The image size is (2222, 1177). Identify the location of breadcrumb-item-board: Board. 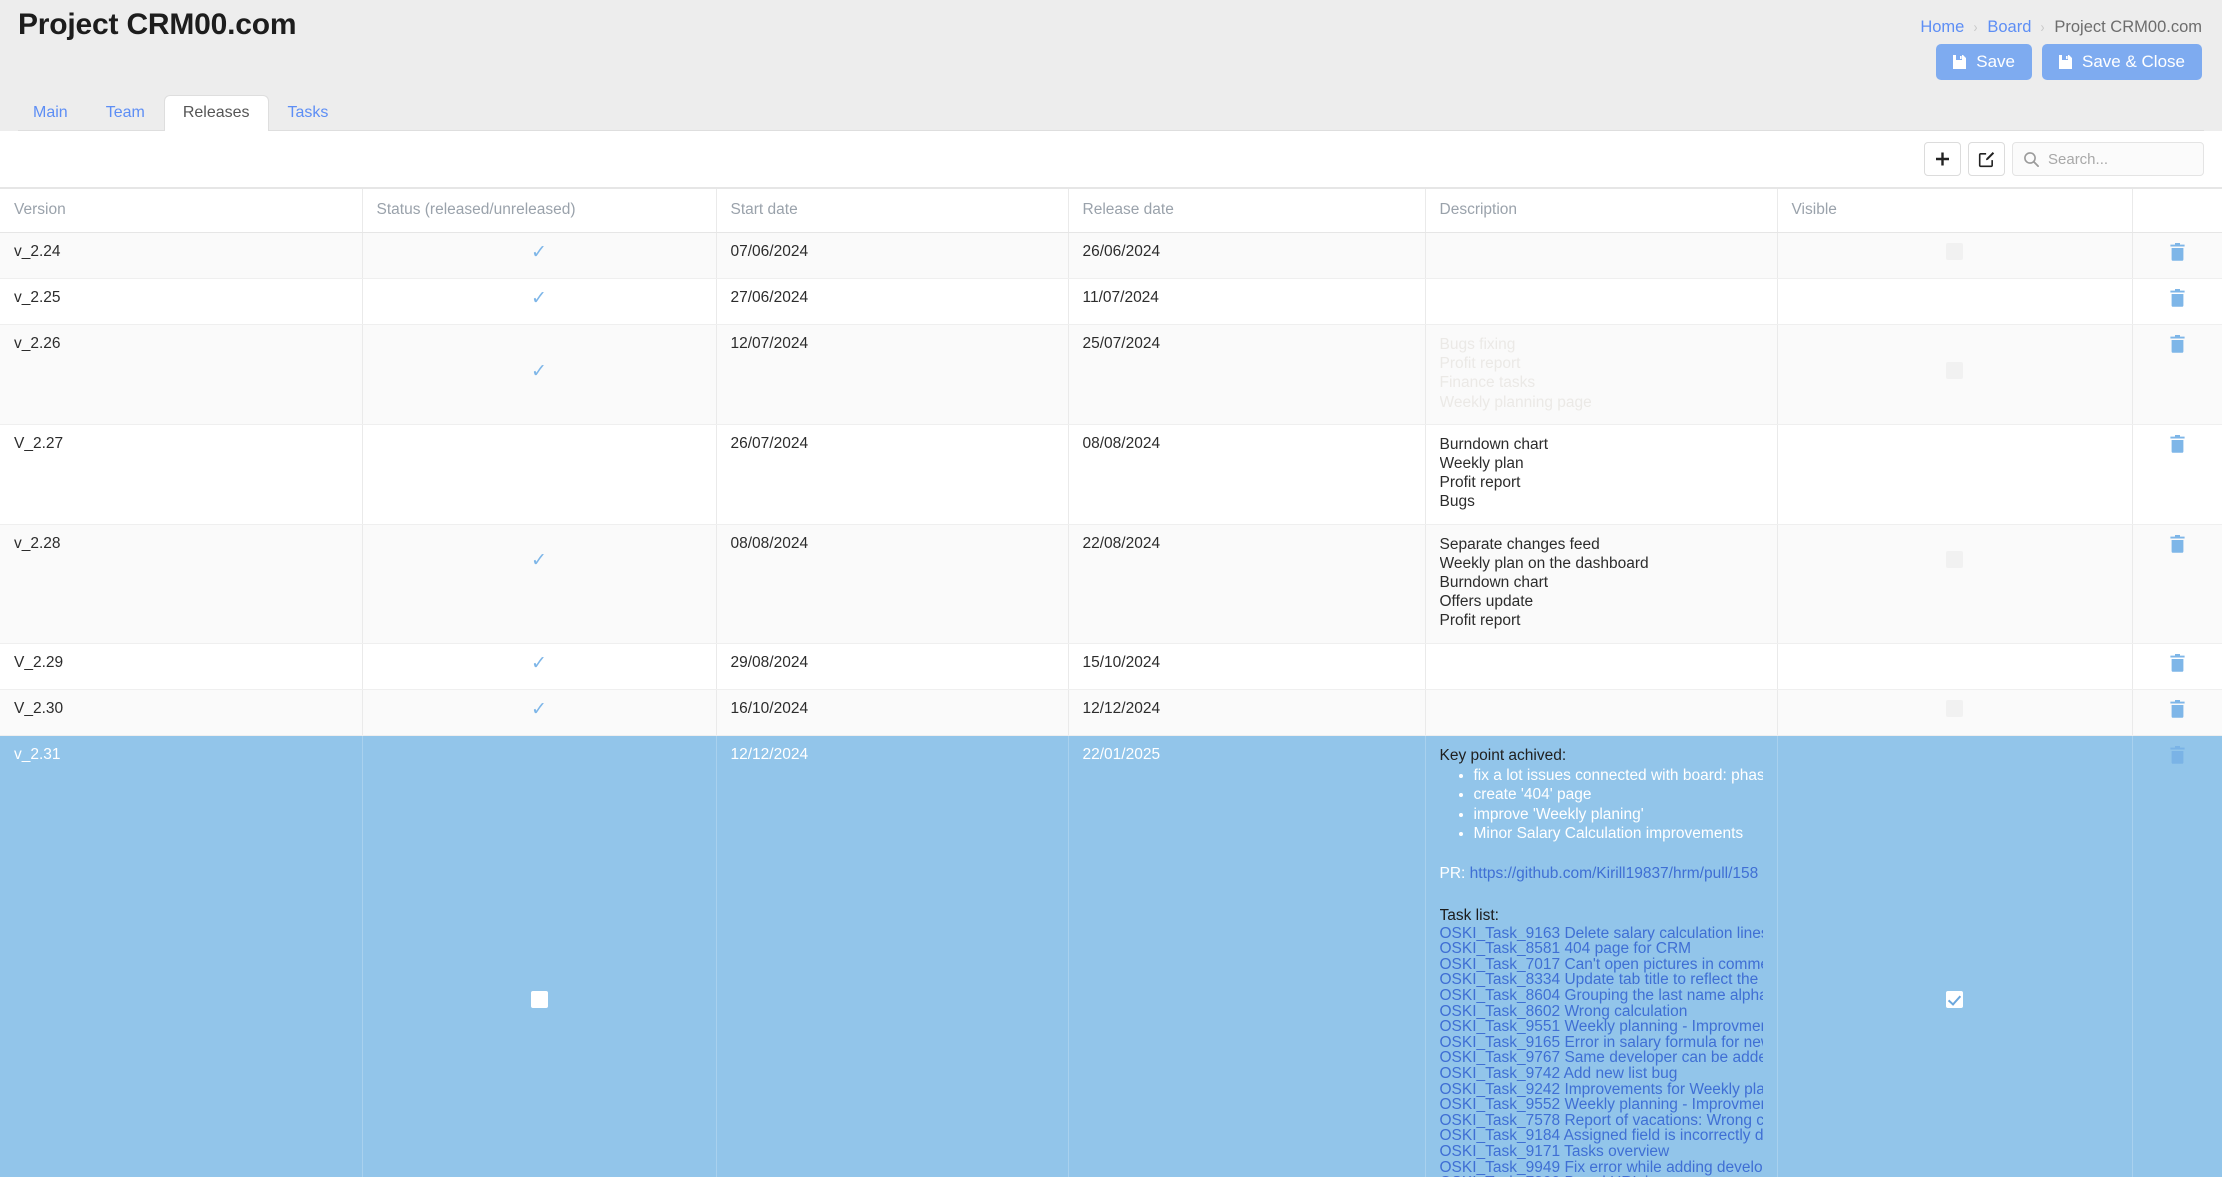
(2009, 27).